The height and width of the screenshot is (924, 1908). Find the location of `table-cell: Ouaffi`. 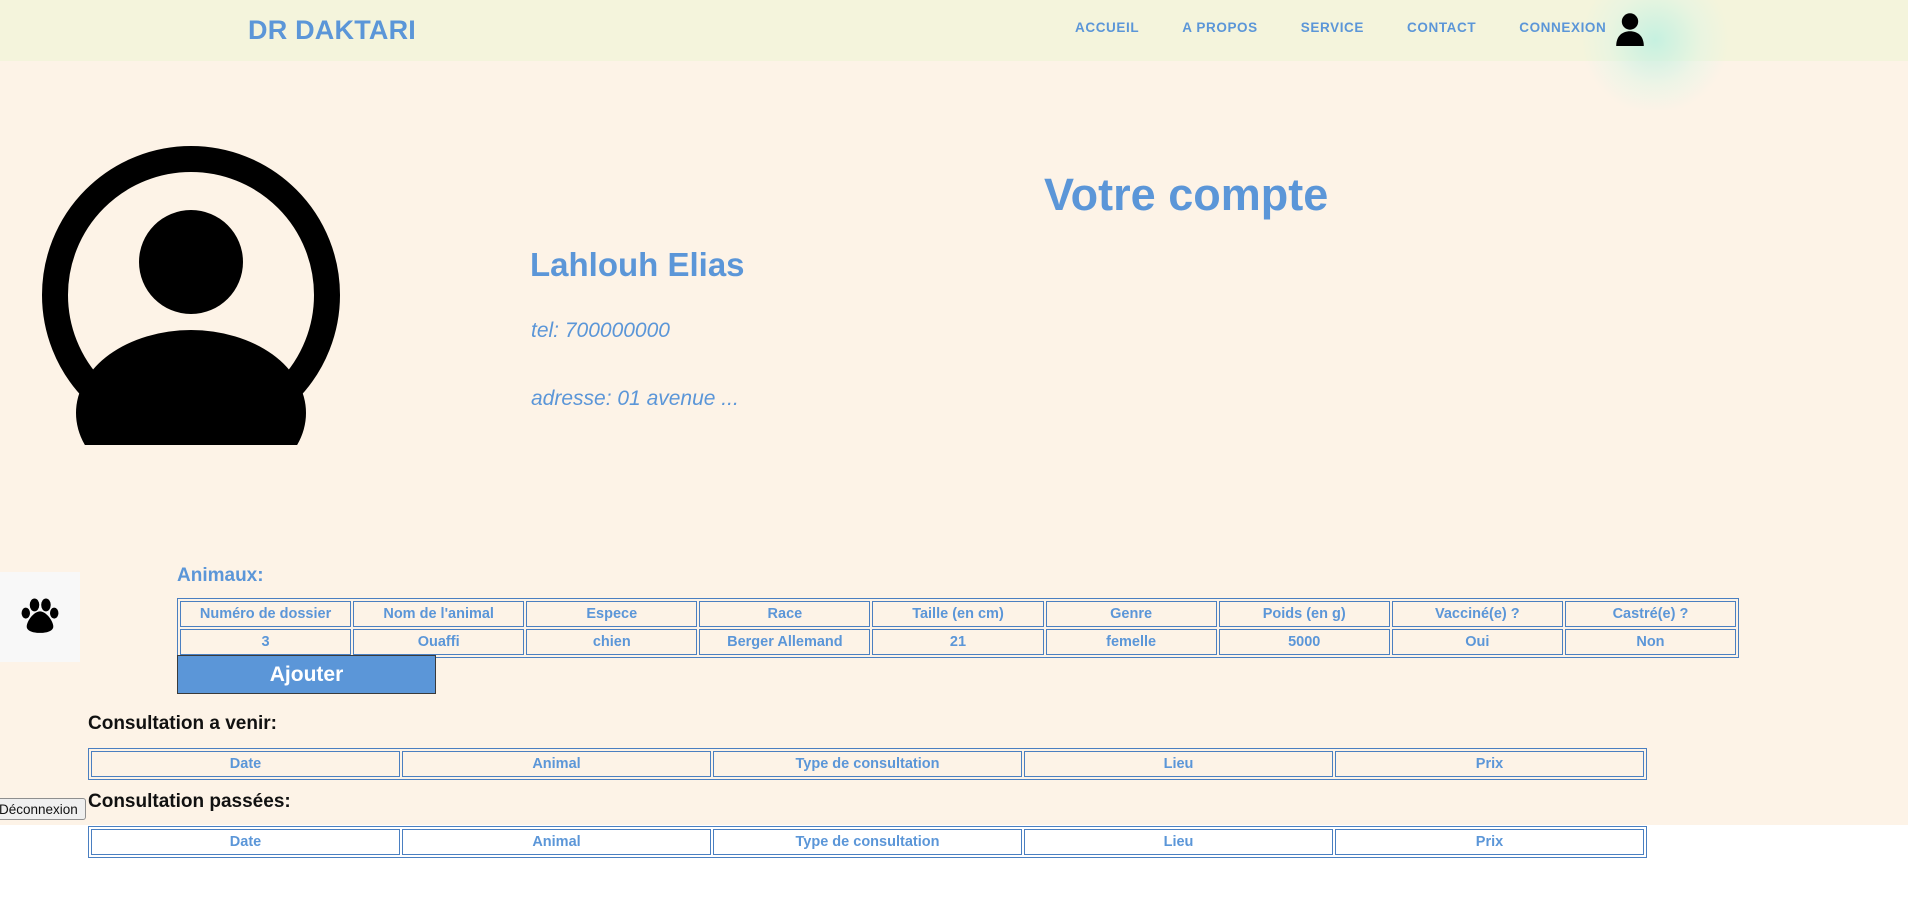

table-cell: Ouaffi is located at coordinates (439, 642).